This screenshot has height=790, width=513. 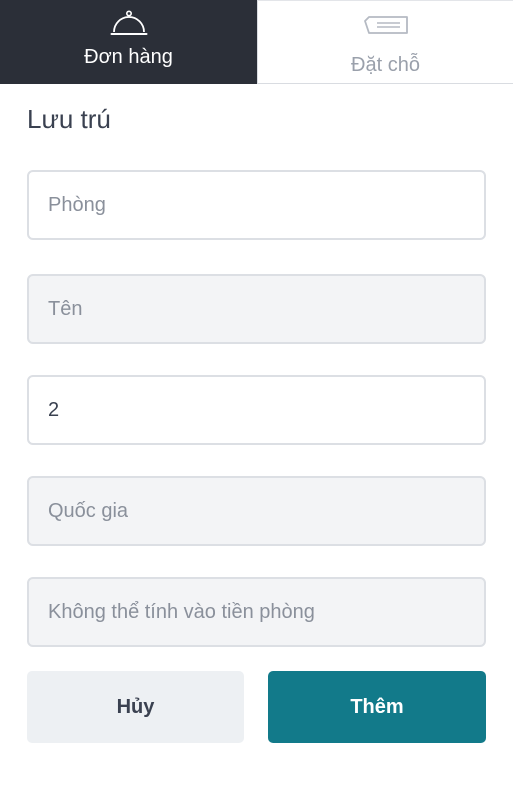 I want to click on tab-bar: Đơn hàng Đặt chỗ, so click(x=256, y=42).